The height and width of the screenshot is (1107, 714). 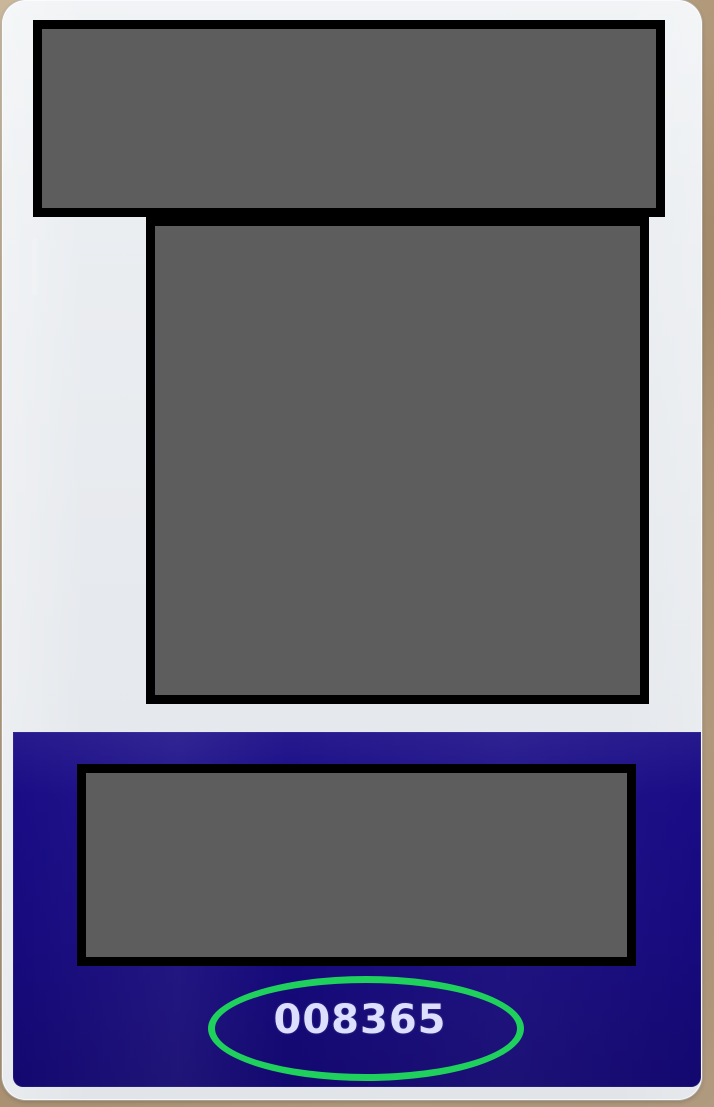 What do you see at coordinates (360, 1020) in the screenshot?
I see `serial-number: 008365` at bounding box center [360, 1020].